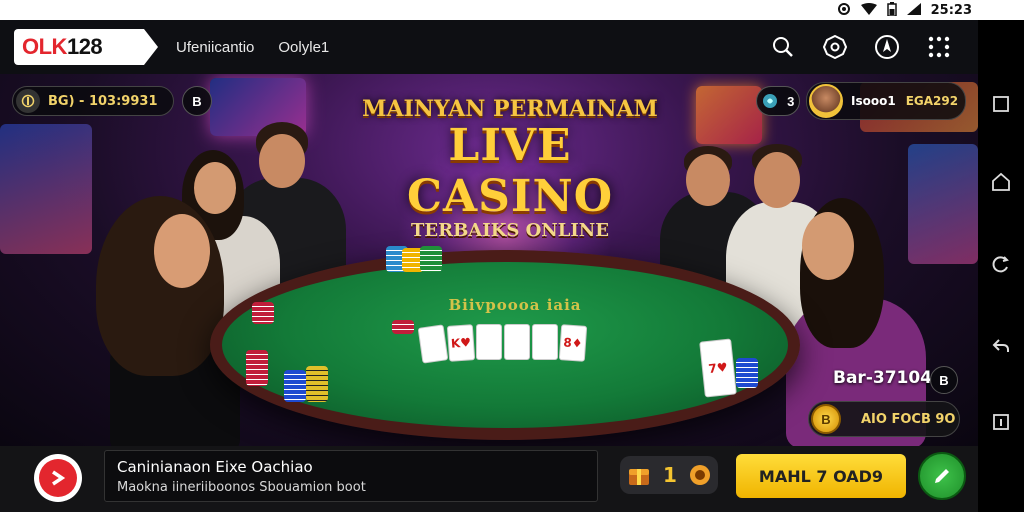 The height and width of the screenshot is (512, 1024). I want to click on playing-card: K♥, so click(461, 343).